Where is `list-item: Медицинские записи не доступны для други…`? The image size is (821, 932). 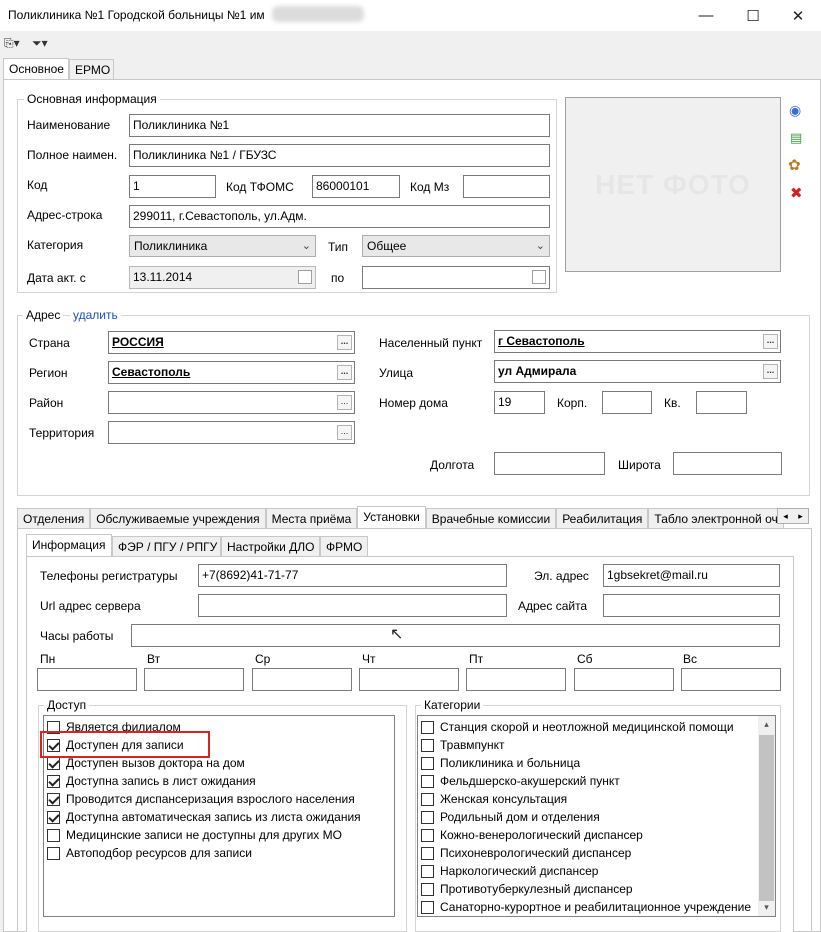
list-item: Медицинские записи не доступны для други… is located at coordinates (220, 835).